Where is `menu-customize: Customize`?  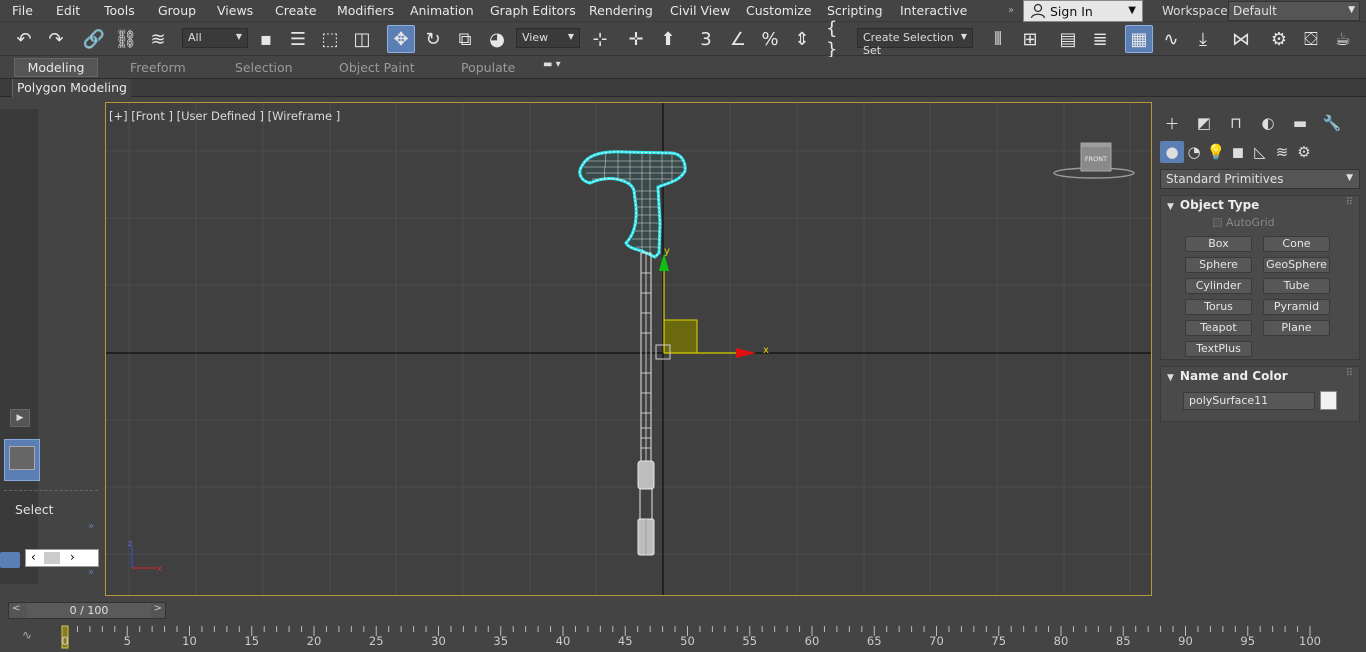 menu-customize: Customize is located at coordinates (779, 10).